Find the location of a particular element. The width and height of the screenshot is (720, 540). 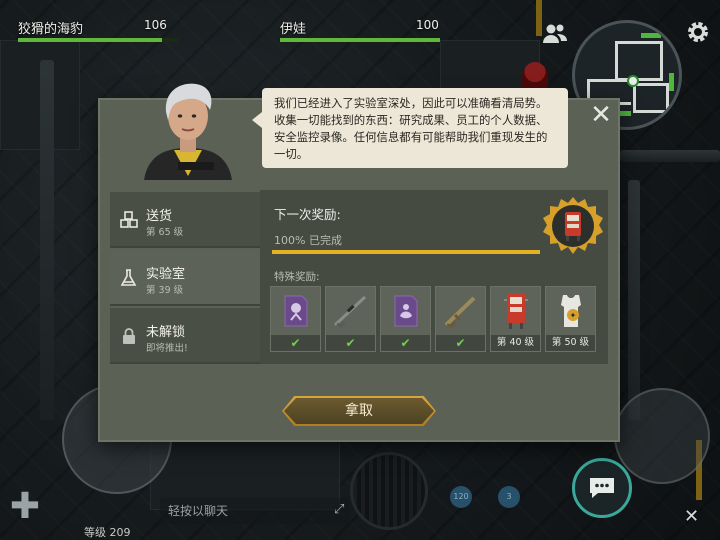

chat-input: 轻按以聊天 is located at coordinates (255, 511).